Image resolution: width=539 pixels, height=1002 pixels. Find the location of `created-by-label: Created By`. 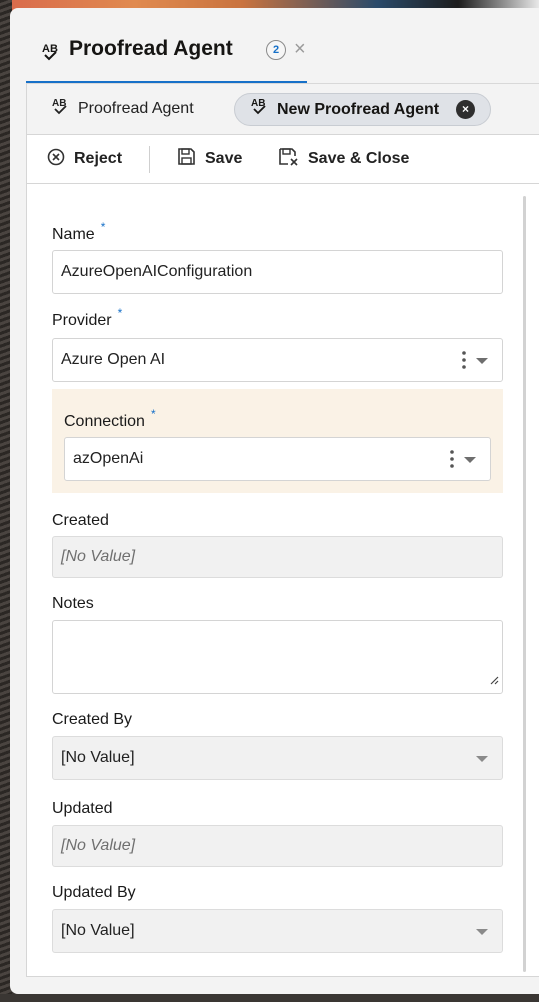

created-by-label: Created By is located at coordinates (92, 719).